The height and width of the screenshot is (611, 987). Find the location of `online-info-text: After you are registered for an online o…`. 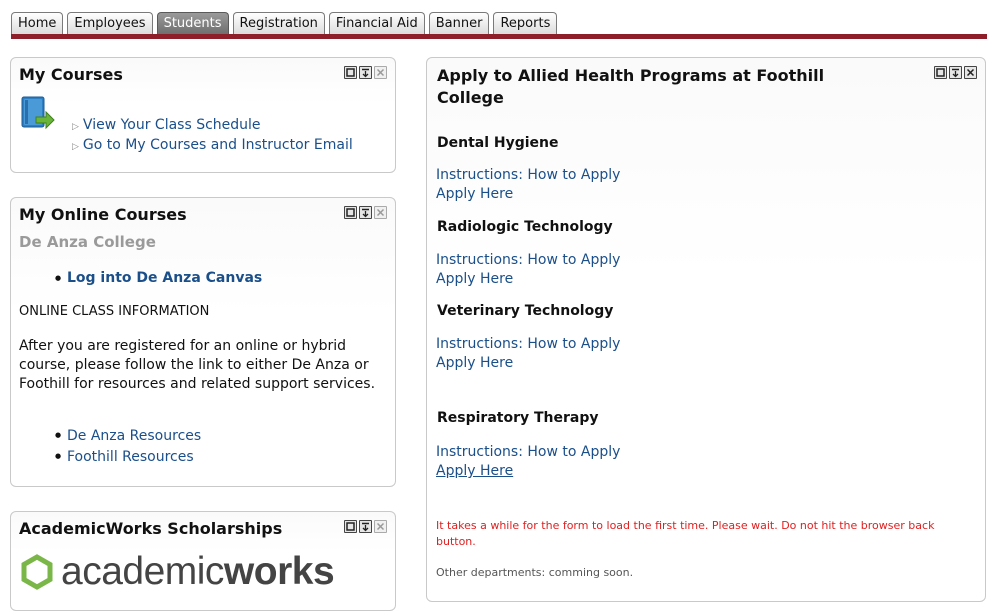

online-info-text: After you are registered for an online o… is located at coordinates (197, 365).